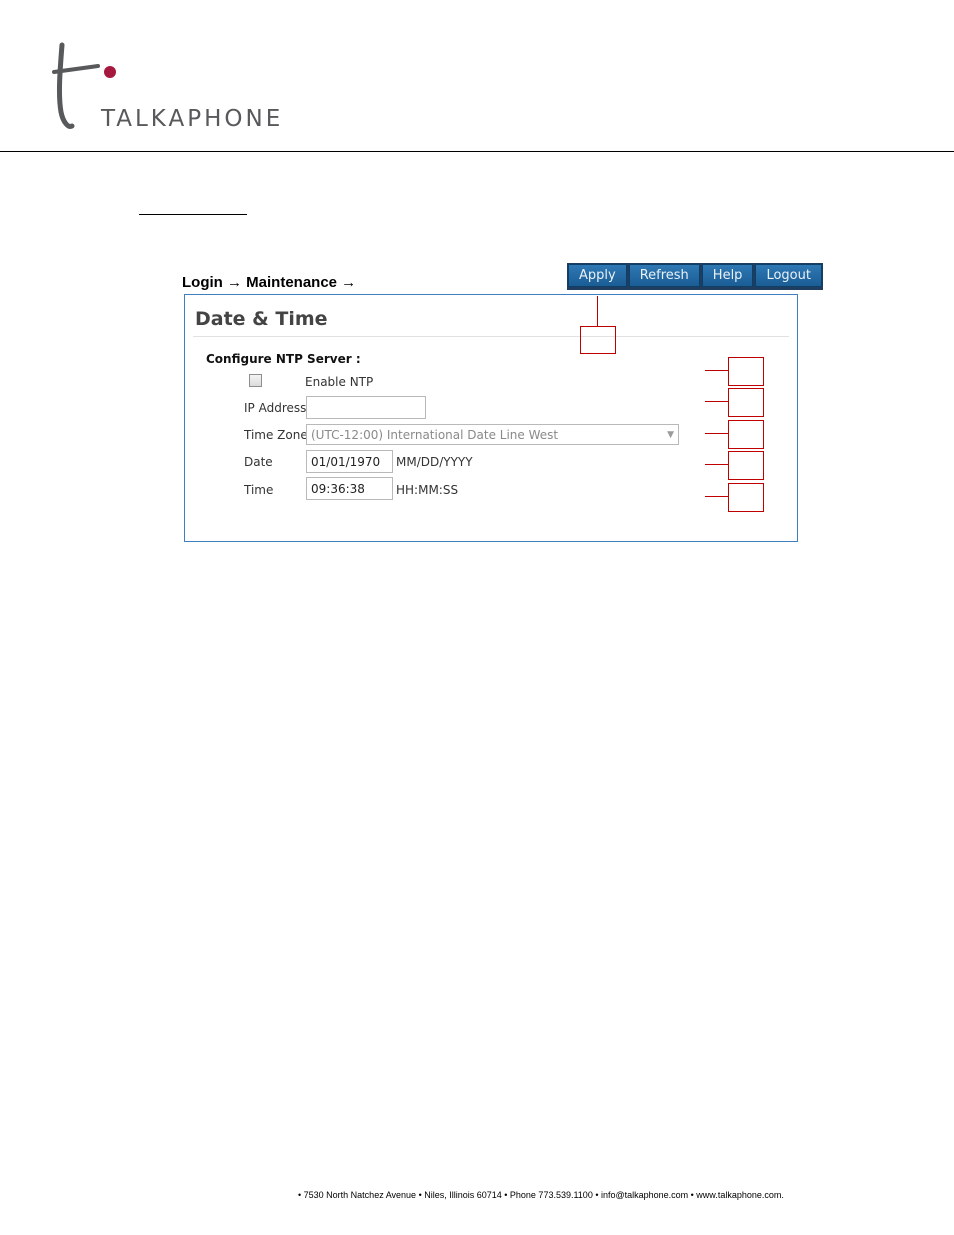 The image size is (954, 1235). What do you see at coordinates (339, 382) in the screenshot?
I see `enable-ntp-label: Enable NTP` at bounding box center [339, 382].